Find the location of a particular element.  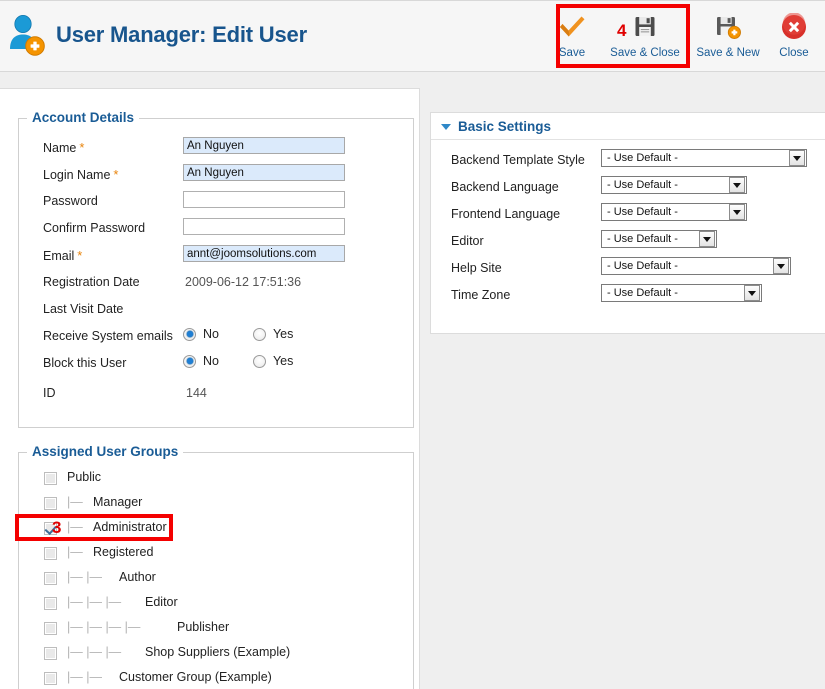

label-time-zone: Time Zone is located at coordinates (481, 295).